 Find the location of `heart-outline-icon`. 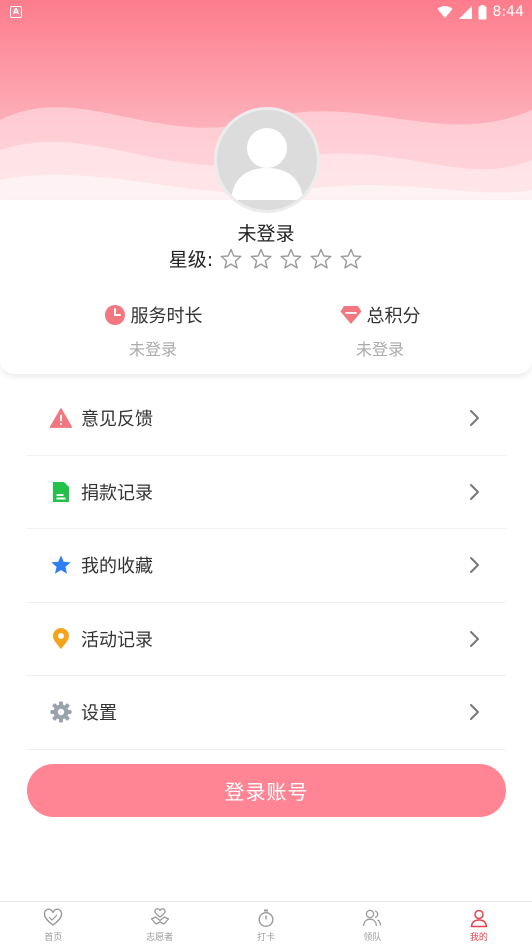

heart-outline-icon is located at coordinates (53, 917).